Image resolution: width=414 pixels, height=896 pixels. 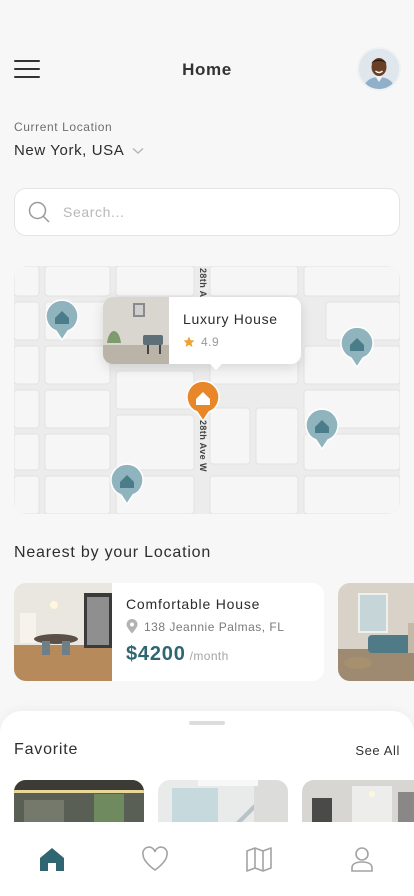 I want to click on star-icon, so click(x=189, y=341).